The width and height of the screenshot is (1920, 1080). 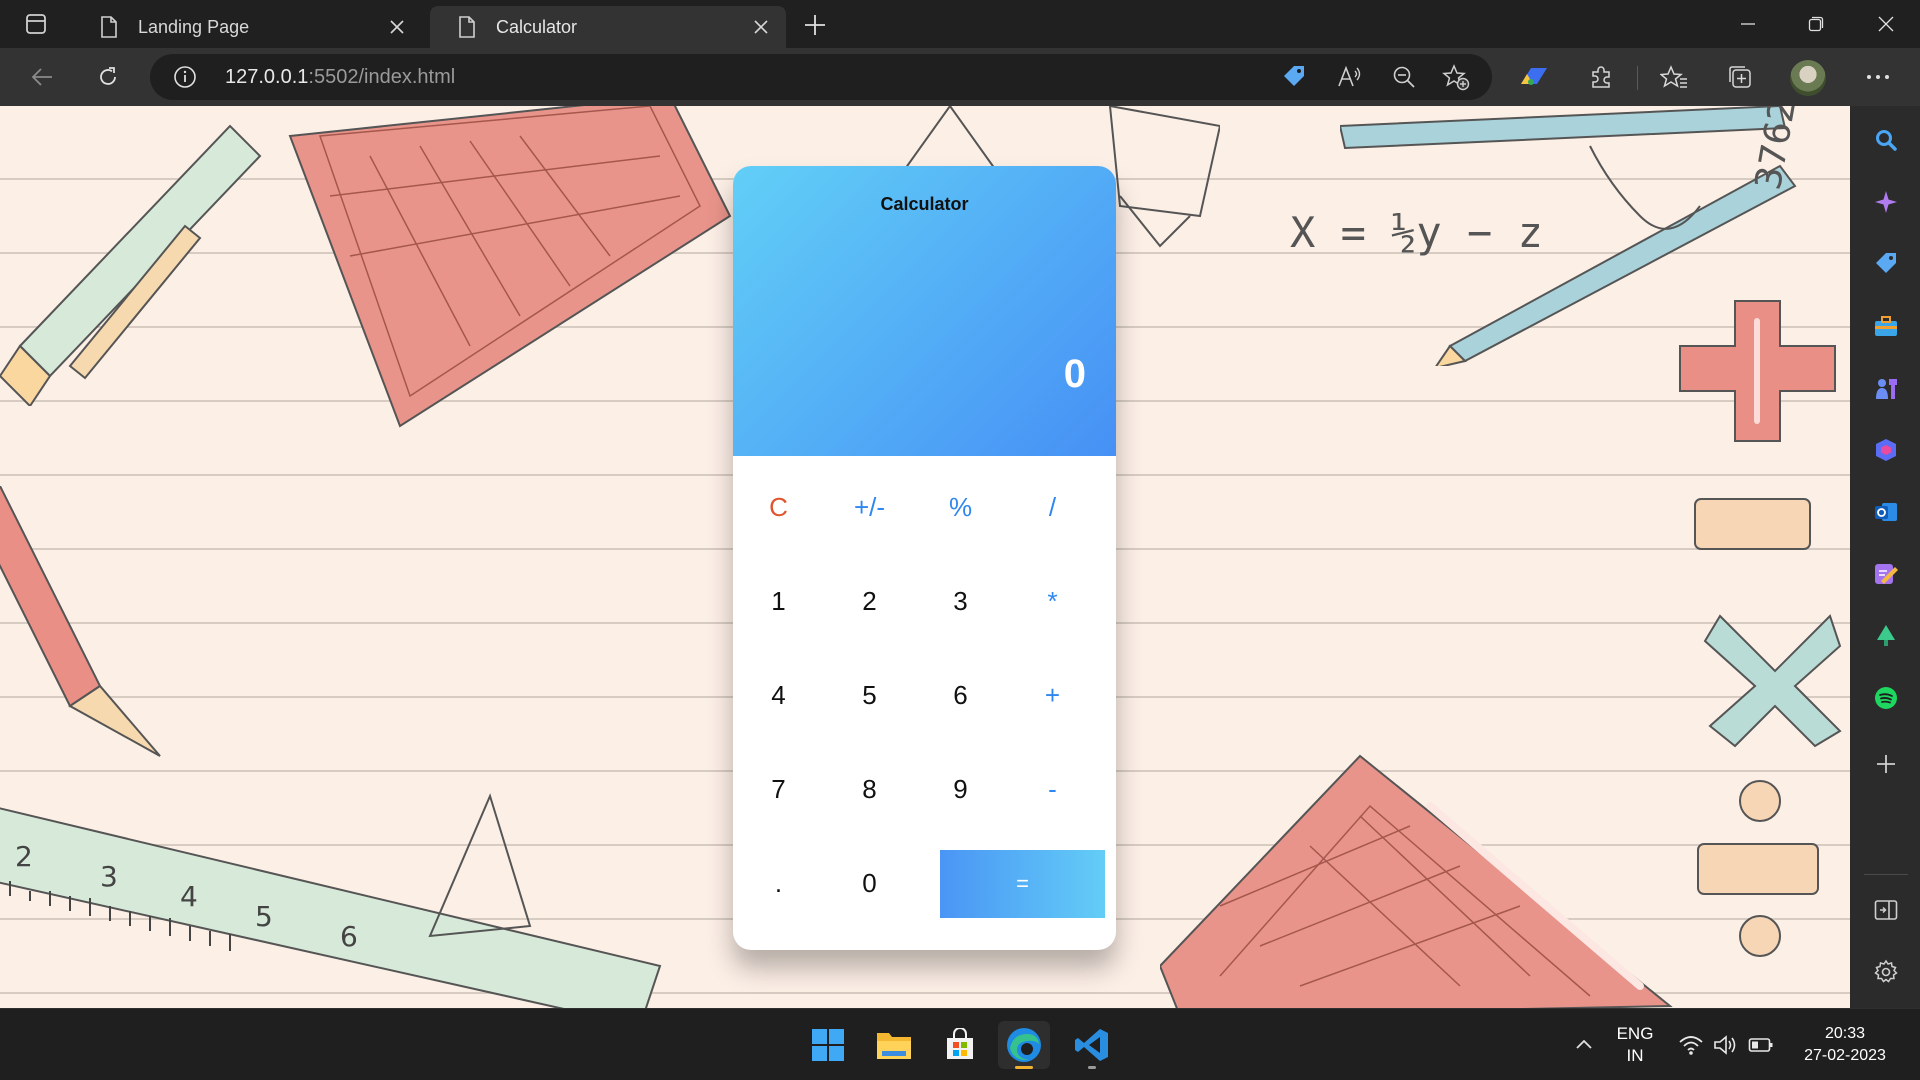 What do you see at coordinates (480, 865) in the screenshot?
I see `triangle-illustration` at bounding box center [480, 865].